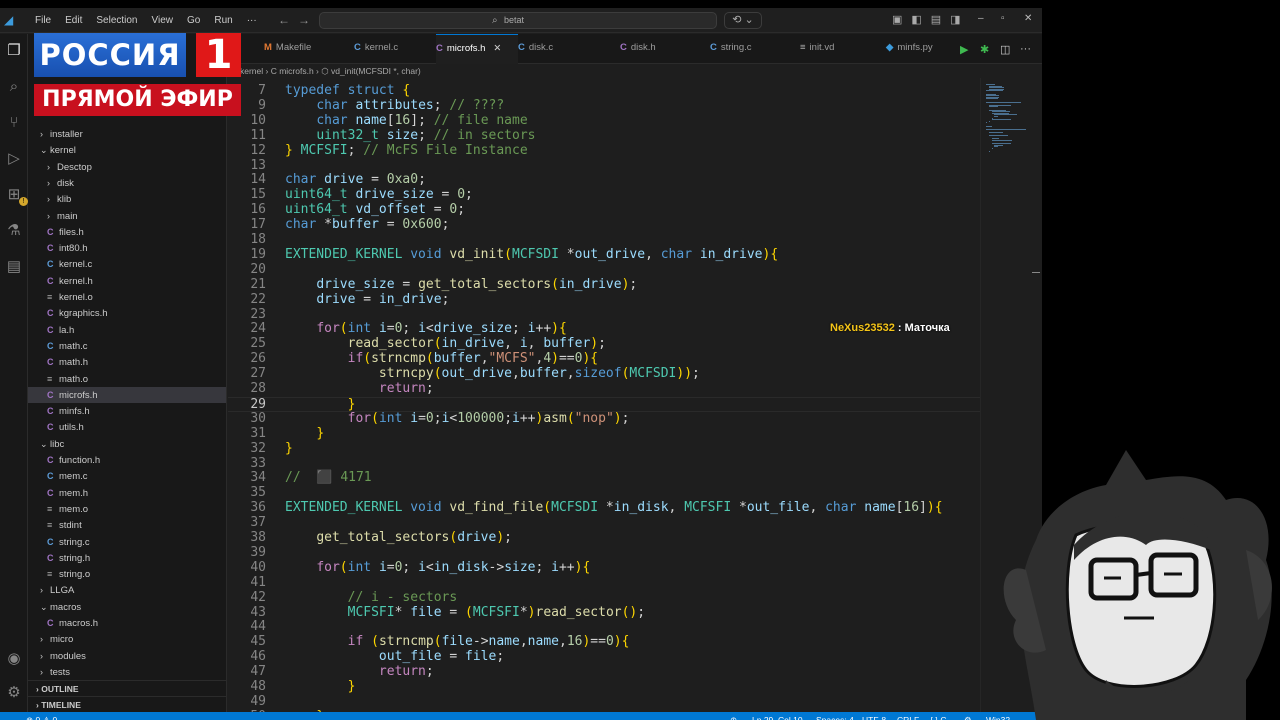  Describe the element at coordinates (127, 346) in the screenshot. I see `tree-file: Cmath.c` at that location.